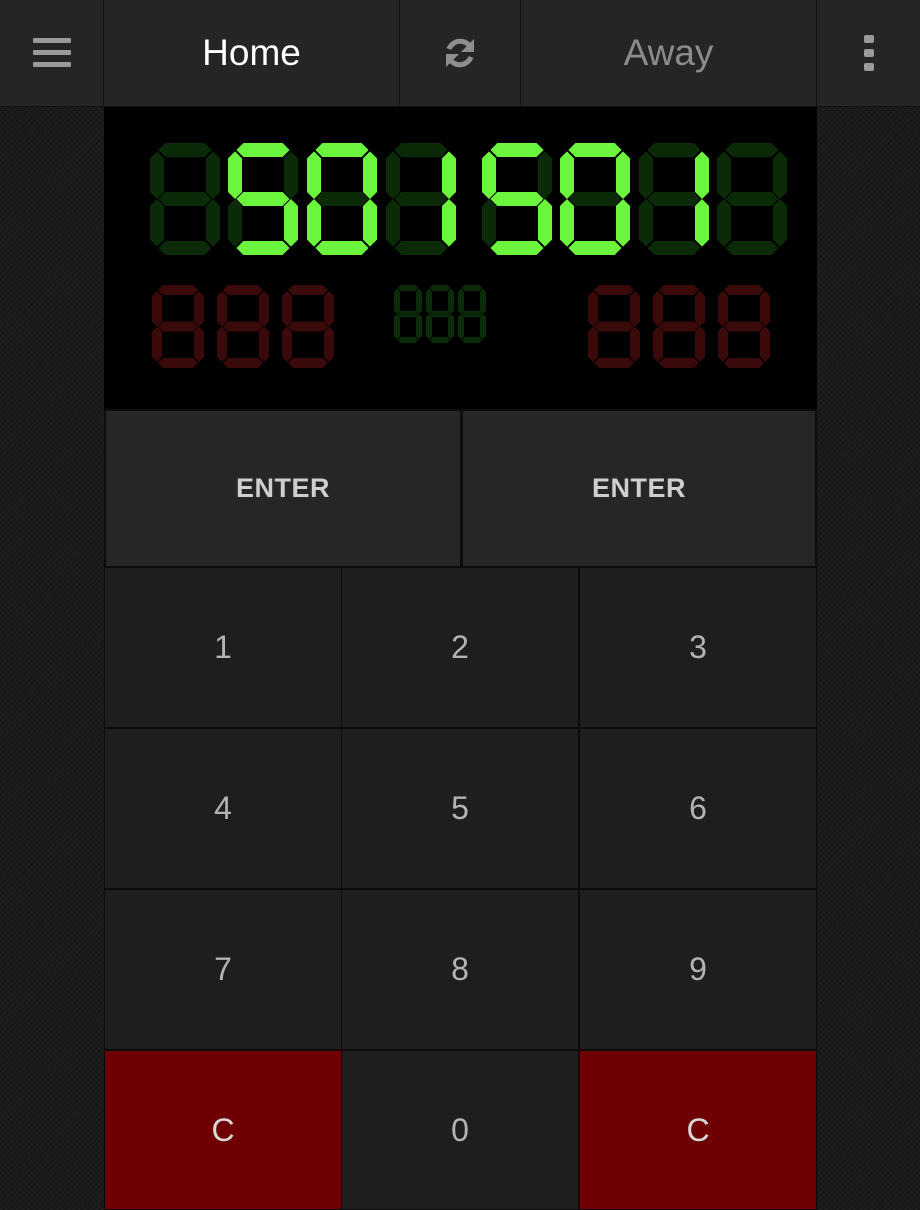 This screenshot has width=920, height=1210. I want to click on clear-away-button: C, so click(698, 1130).